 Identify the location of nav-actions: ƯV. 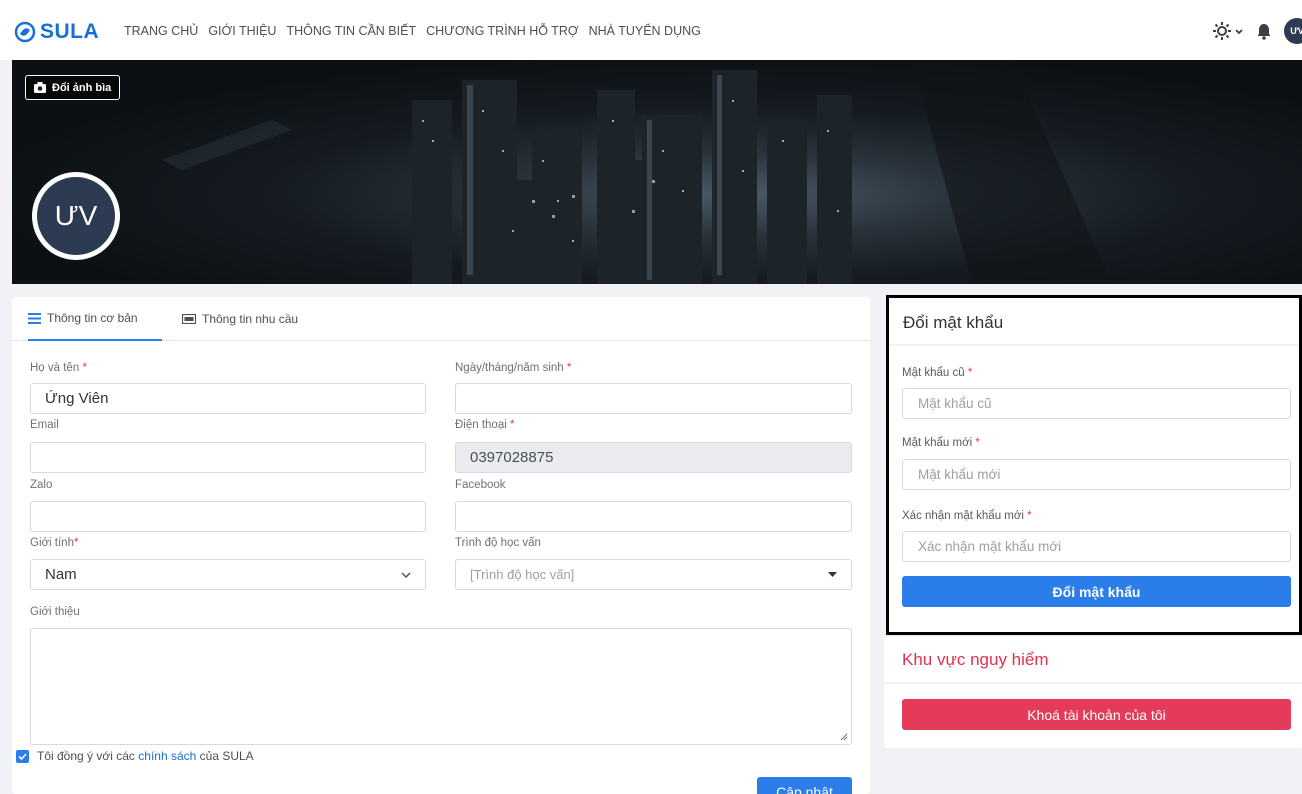
(1257, 31).